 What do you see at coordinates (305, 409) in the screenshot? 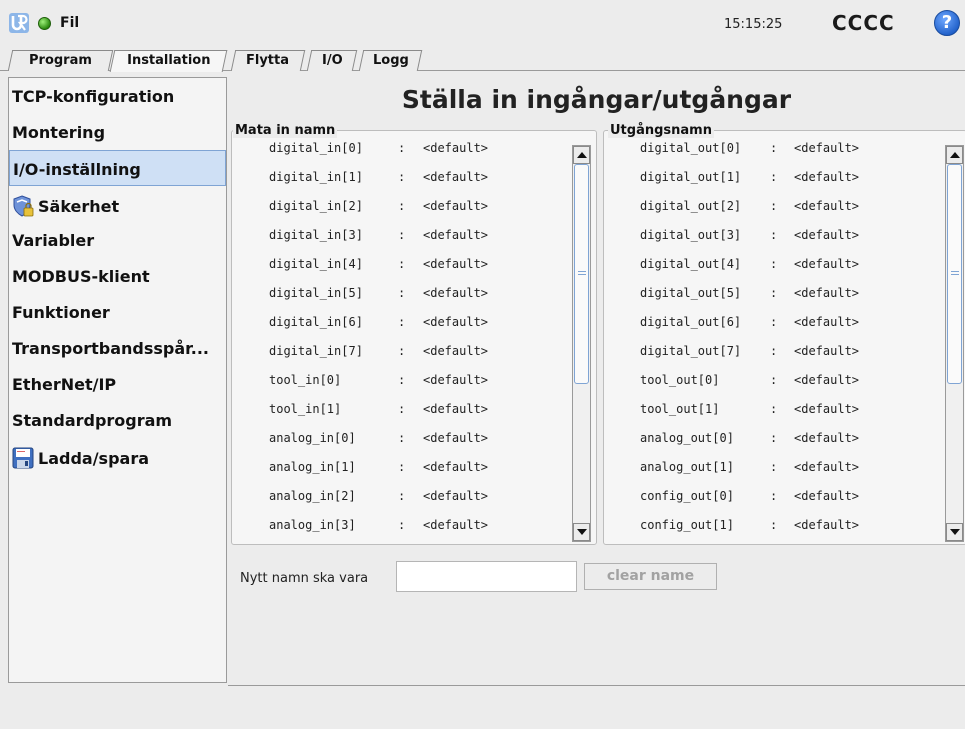
I see `io-signal-name: tool_in[1]` at bounding box center [305, 409].